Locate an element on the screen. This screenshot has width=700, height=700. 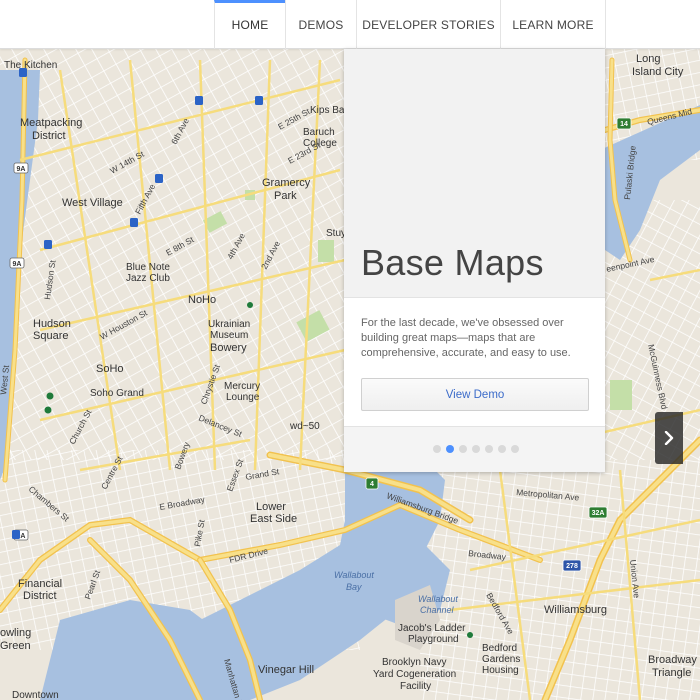
panel-header: Base Maps is located at coordinates (474, 173).